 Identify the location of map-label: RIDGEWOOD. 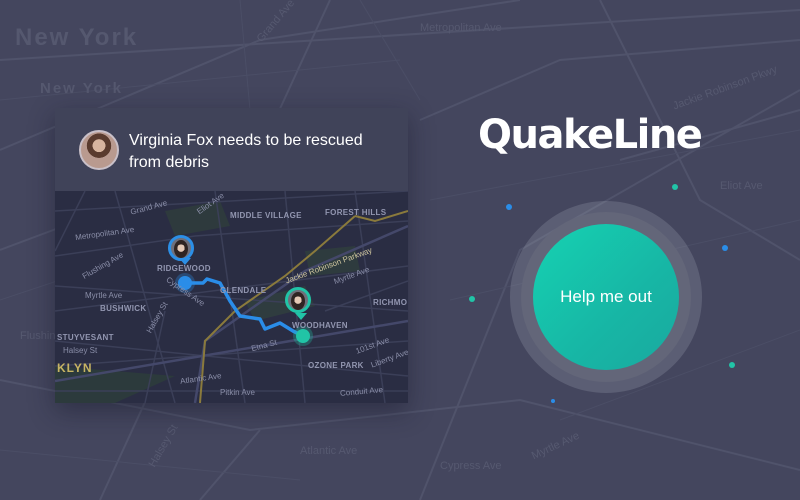
(184, 268).